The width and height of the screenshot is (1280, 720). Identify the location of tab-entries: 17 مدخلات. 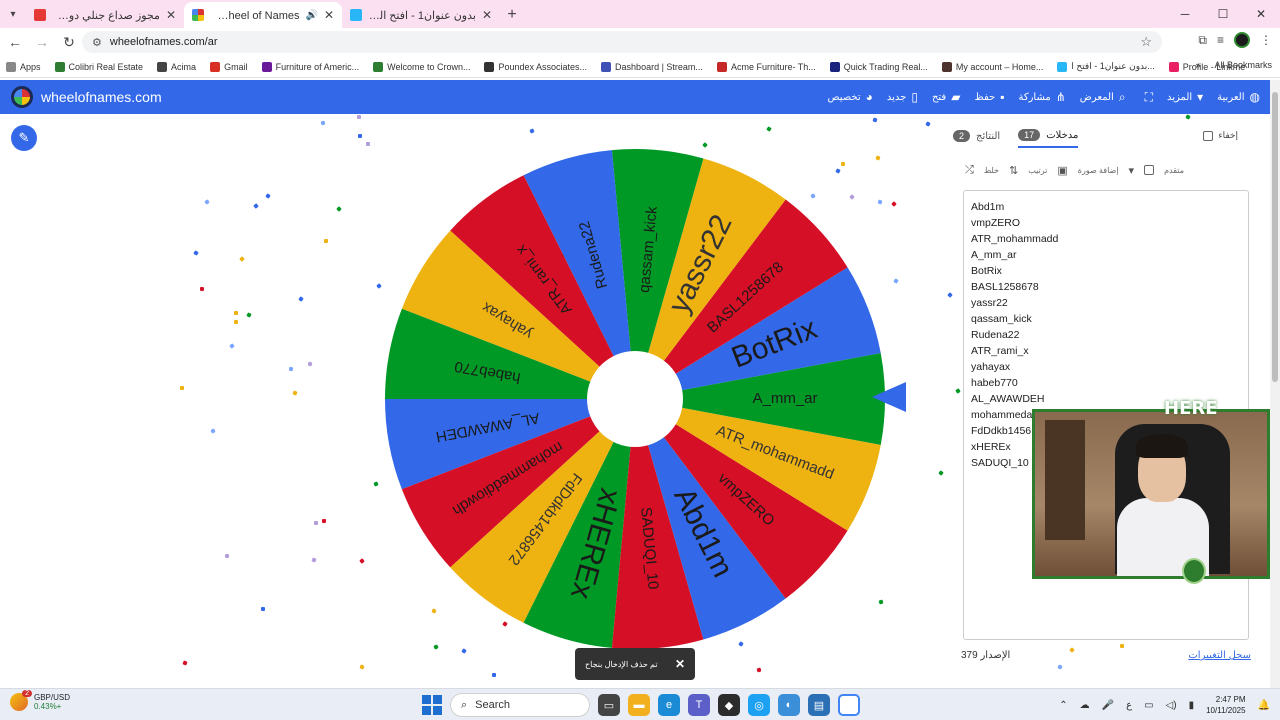
(1048, 136).